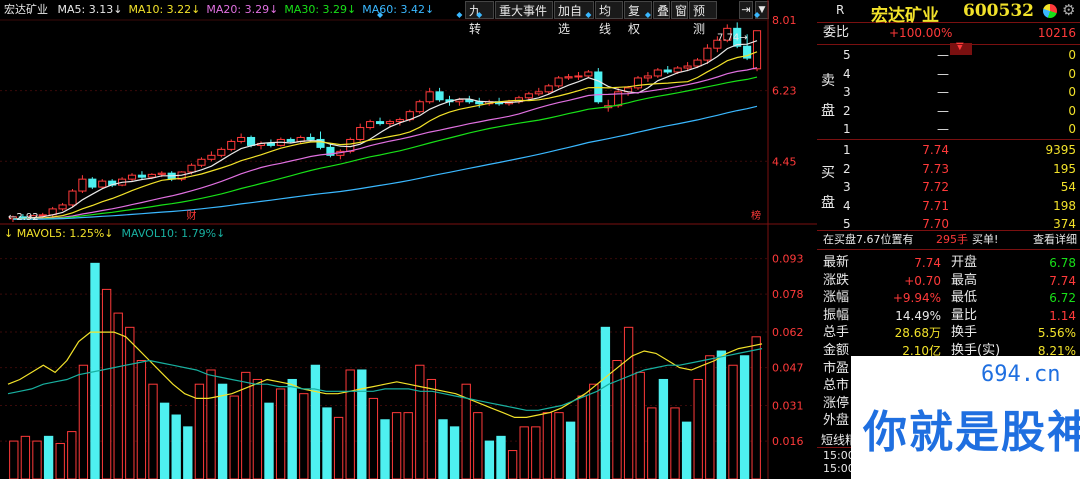  What do you see at coordinates (948, 169) in the screenshot?
I see `buy-level-row: 2 7.73 195` at bounding box center [948, 169].